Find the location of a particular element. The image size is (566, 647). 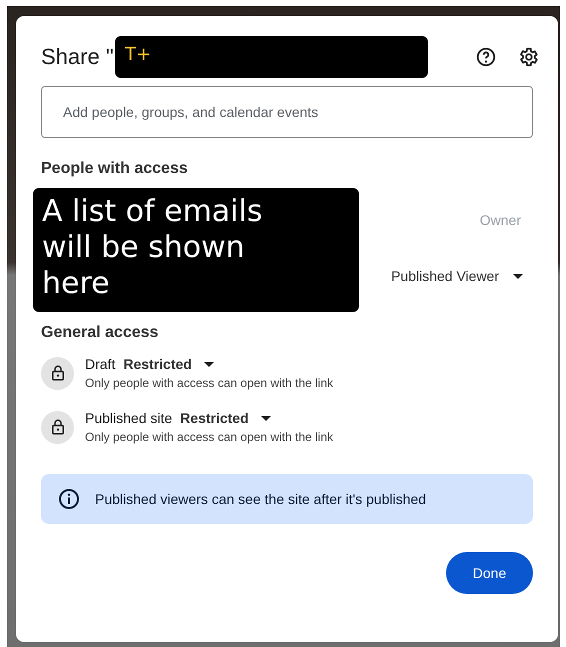

access-label: Published site is located at coordinates (128, 418).